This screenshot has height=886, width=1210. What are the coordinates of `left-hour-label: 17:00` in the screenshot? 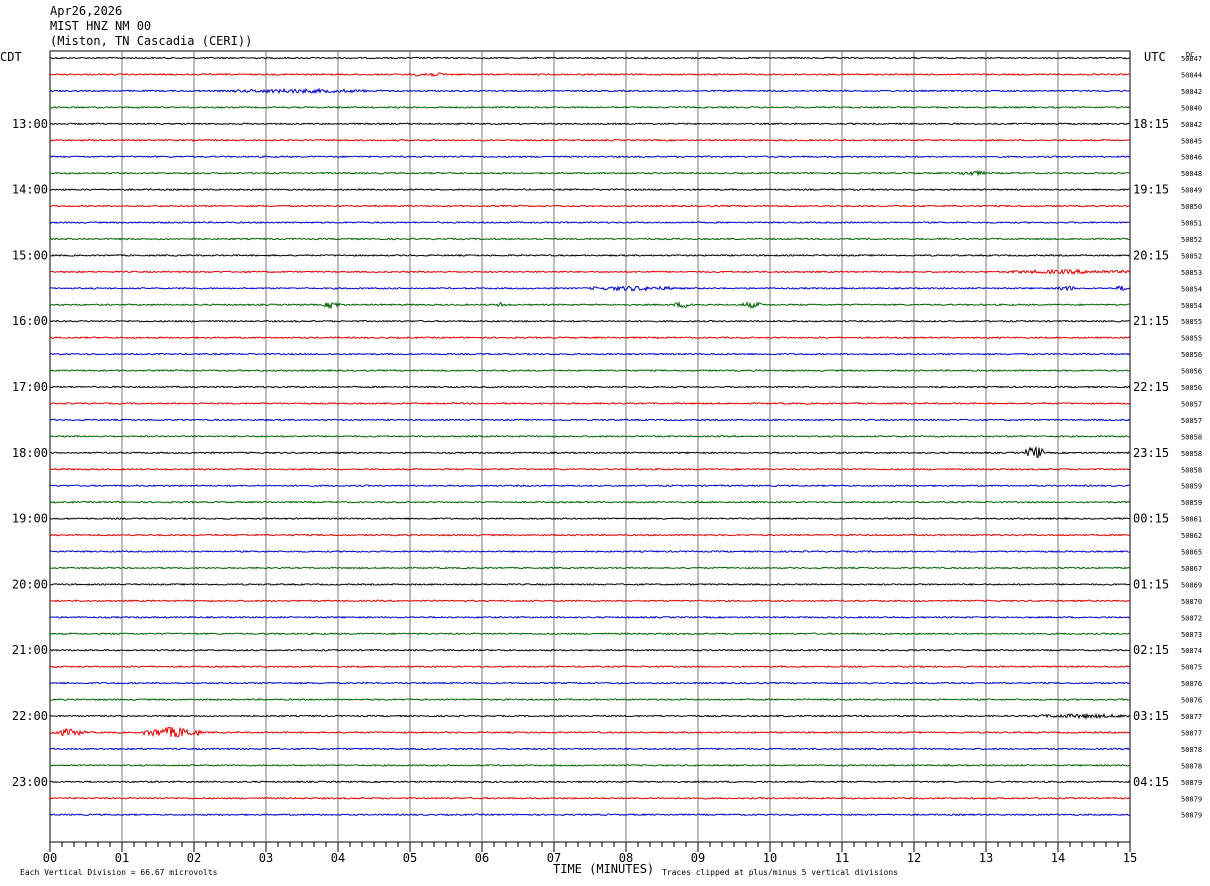 It's located at (30, 387).